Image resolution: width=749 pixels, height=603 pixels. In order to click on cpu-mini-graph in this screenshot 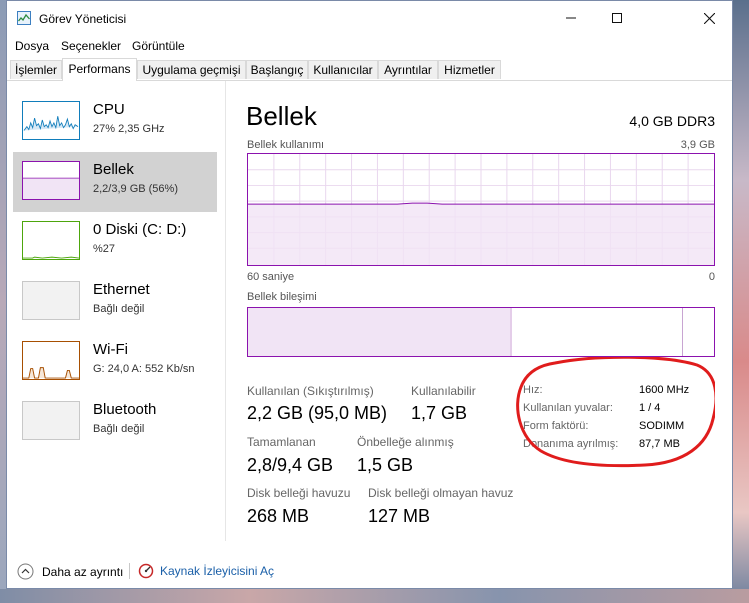, I will do `click(51, 120)`.